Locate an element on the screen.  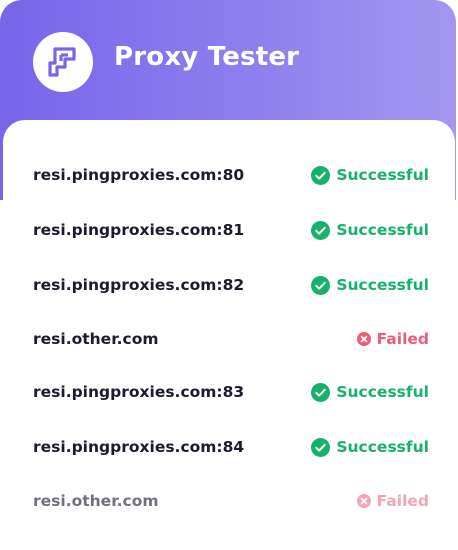
result-row: resi.pingproxies.com:83 Successful is located at coordinates (231, 392).